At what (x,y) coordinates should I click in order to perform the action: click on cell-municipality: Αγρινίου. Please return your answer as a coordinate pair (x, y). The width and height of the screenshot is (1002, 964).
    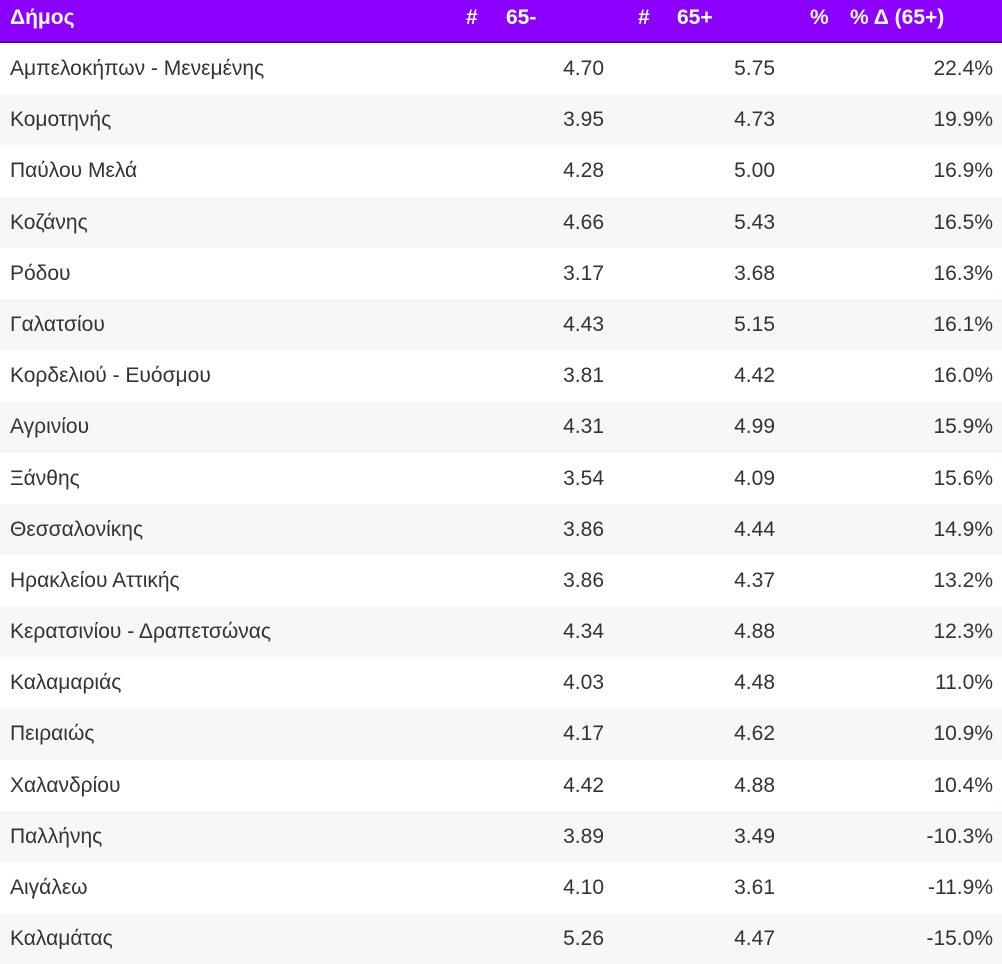
    Looking at the image, I should click on (50, 427).